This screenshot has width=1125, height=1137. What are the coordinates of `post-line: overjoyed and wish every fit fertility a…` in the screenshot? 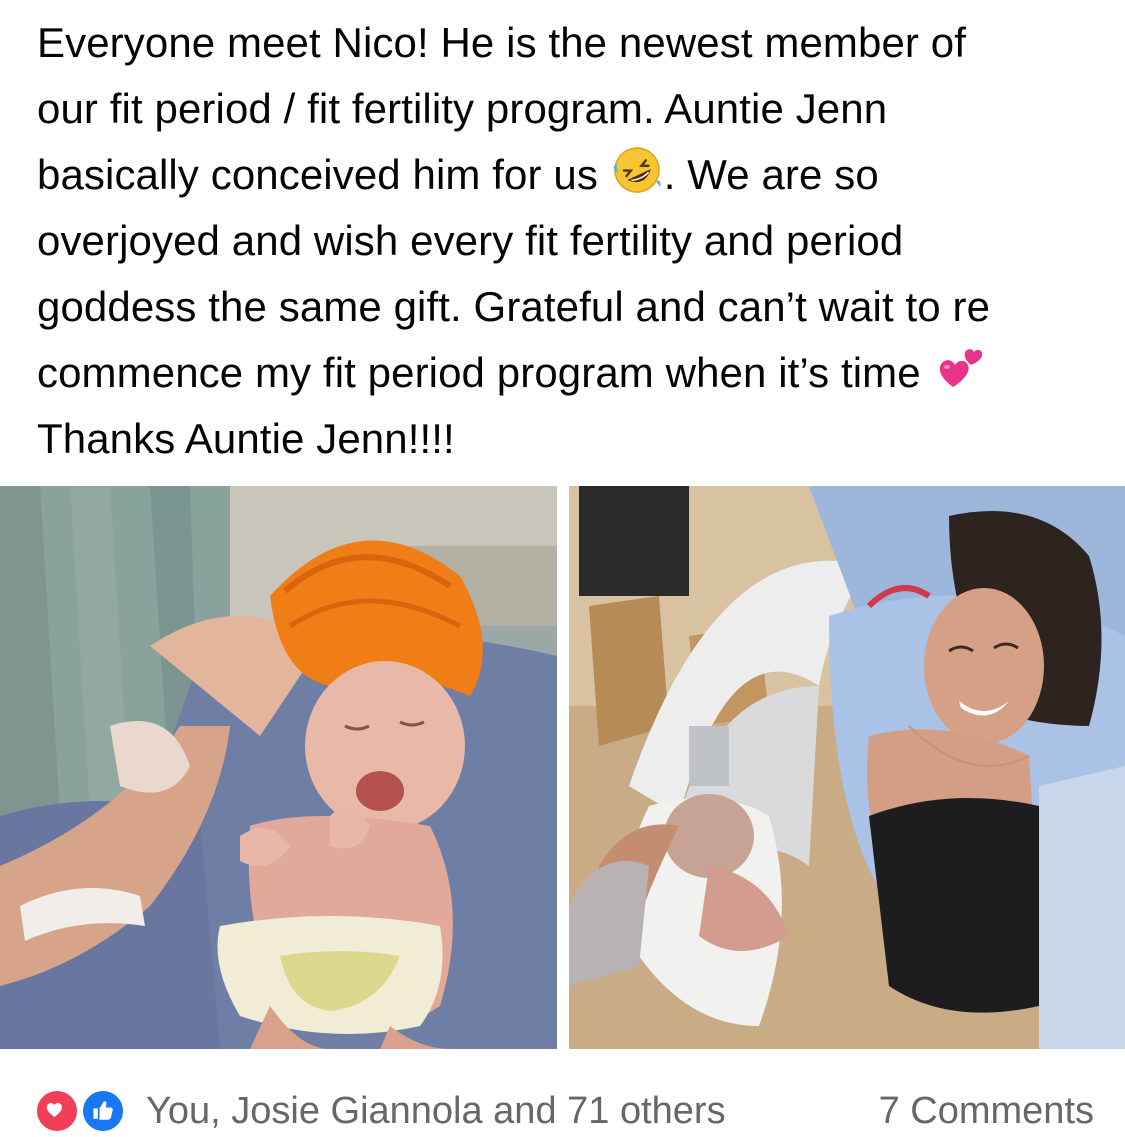 It's located at (470, 240).